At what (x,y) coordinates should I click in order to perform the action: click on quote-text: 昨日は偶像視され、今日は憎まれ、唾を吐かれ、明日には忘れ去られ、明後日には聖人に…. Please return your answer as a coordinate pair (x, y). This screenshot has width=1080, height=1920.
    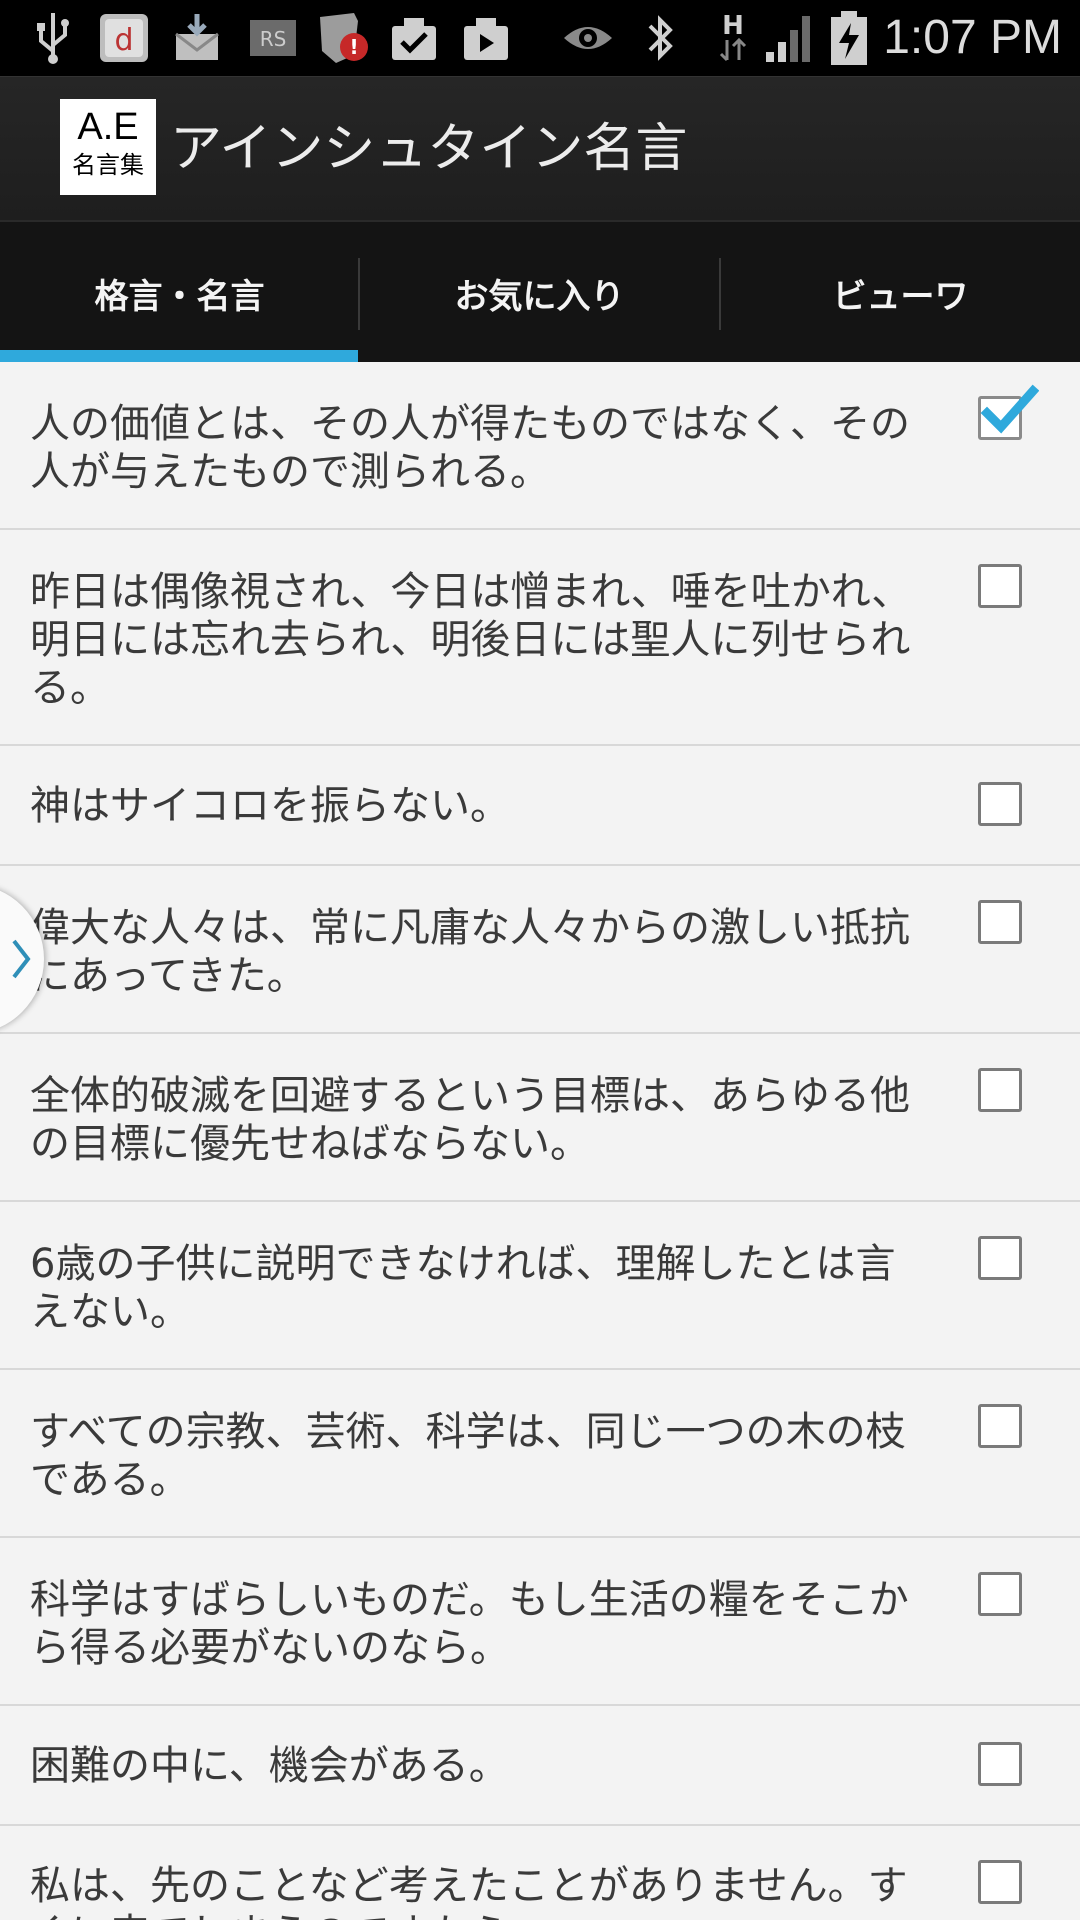
    Looking at the image, I should click on (471, 640).